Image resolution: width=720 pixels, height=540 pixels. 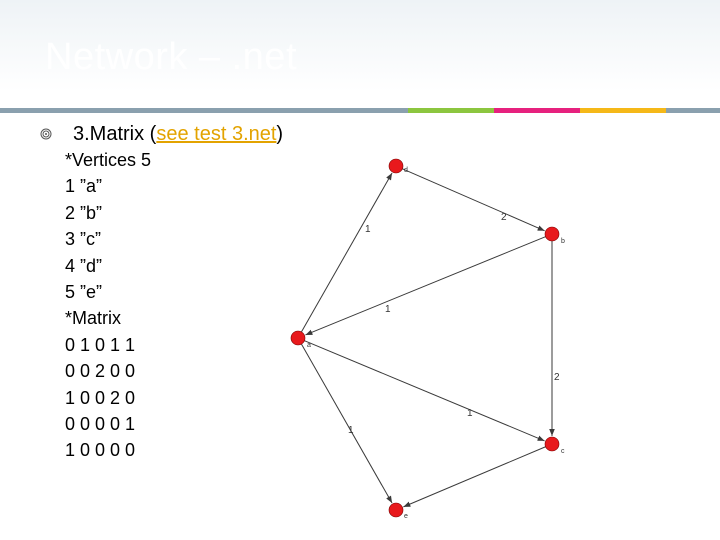 I want to click on vertex-e, so click(x=396, y=510).